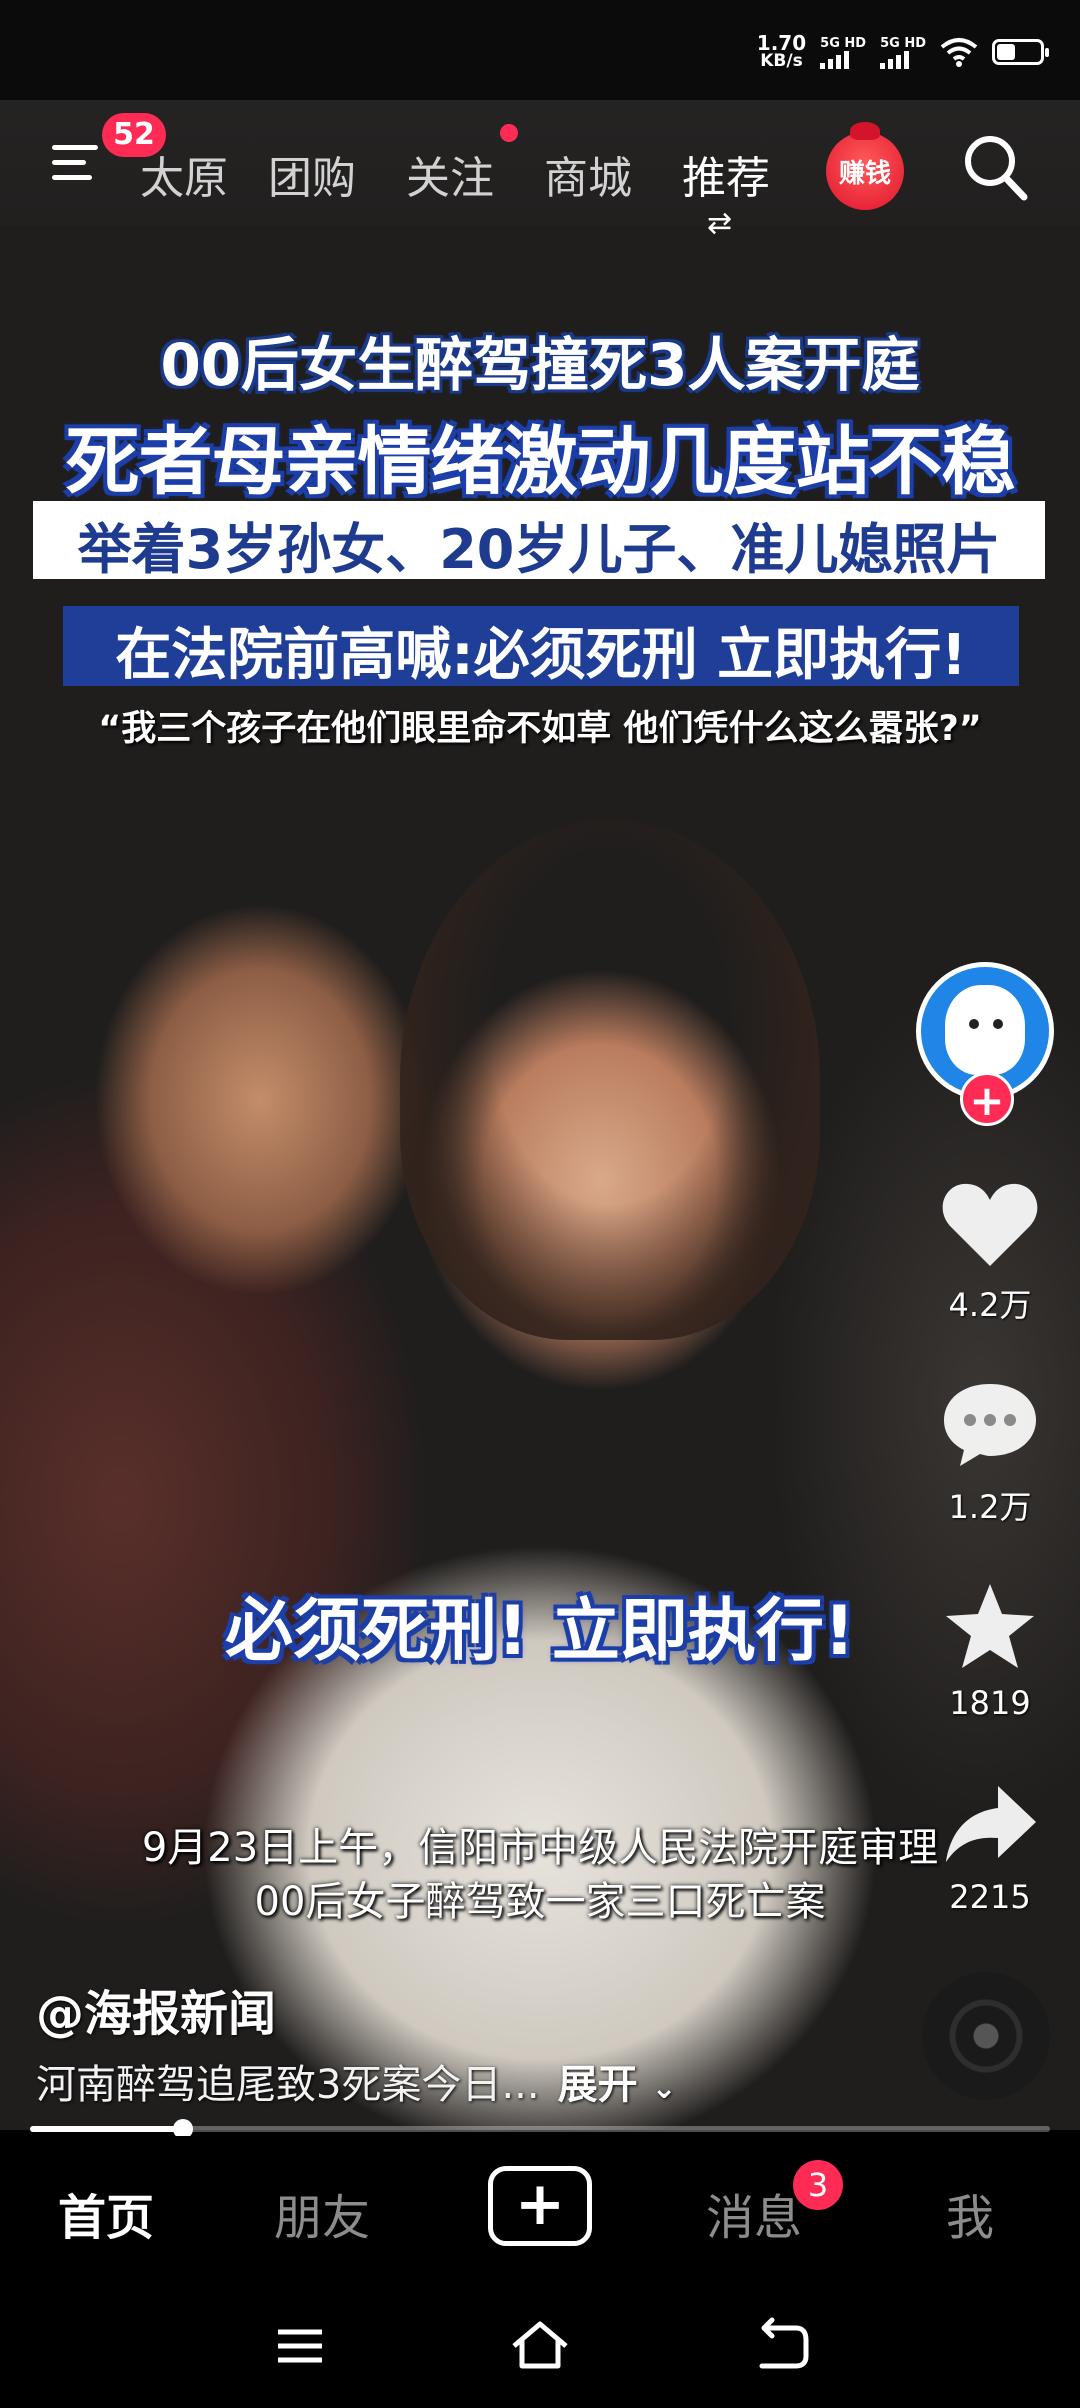 This screenshot has height=2408, width=1080. Describe the element at coordinates (843, 52) in the screenshot. I see `signal-sim1-icon: 5G HD` at that location.